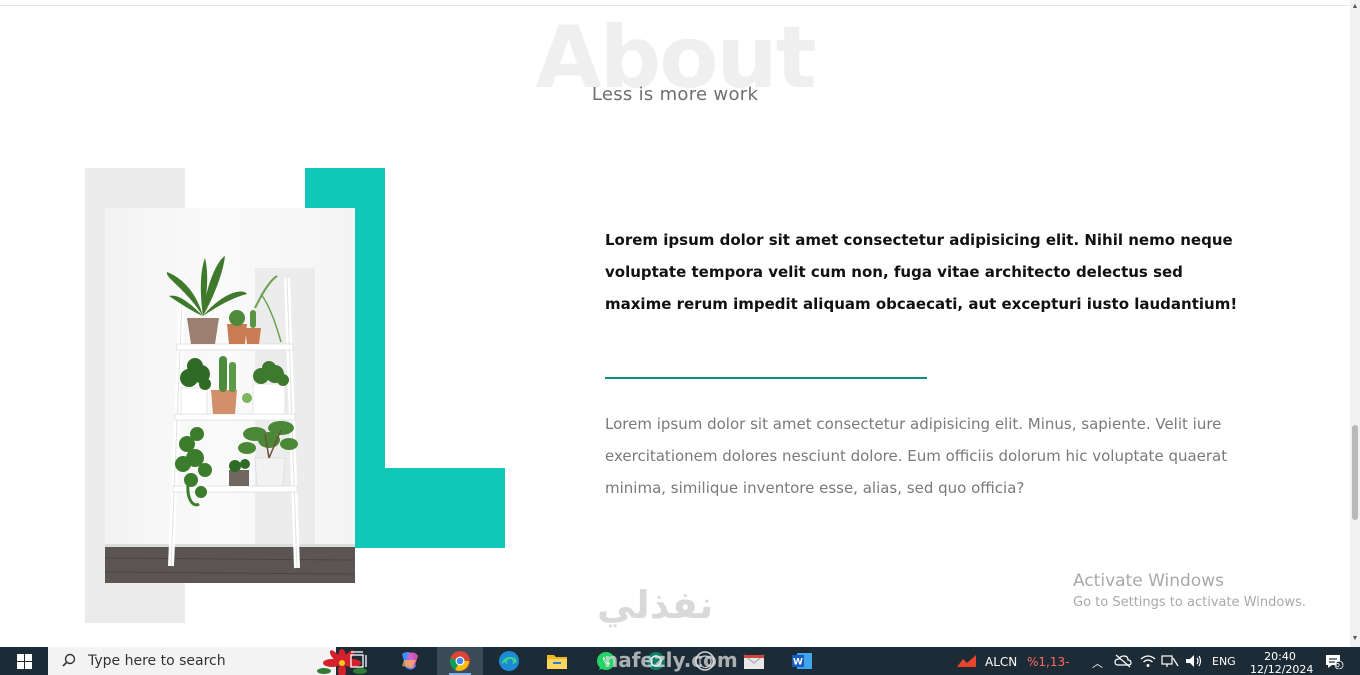 This screenshot has width=1360, height=675. What do you see at coordinates (360, 661) in the screenshot?
I see `task-view-icon` at bounding box center [360, 661].